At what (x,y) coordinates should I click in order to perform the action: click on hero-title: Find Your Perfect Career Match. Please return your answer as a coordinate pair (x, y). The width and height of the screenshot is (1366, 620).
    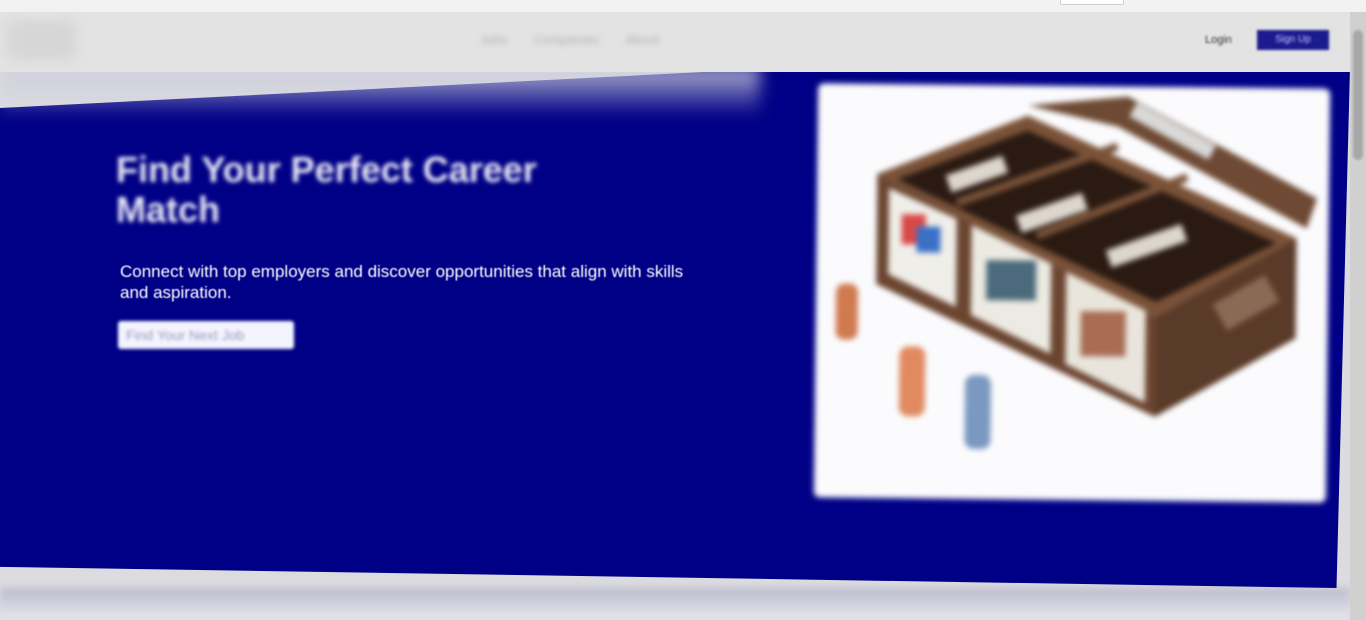
    Looking at the image, I should click on (326, 189).